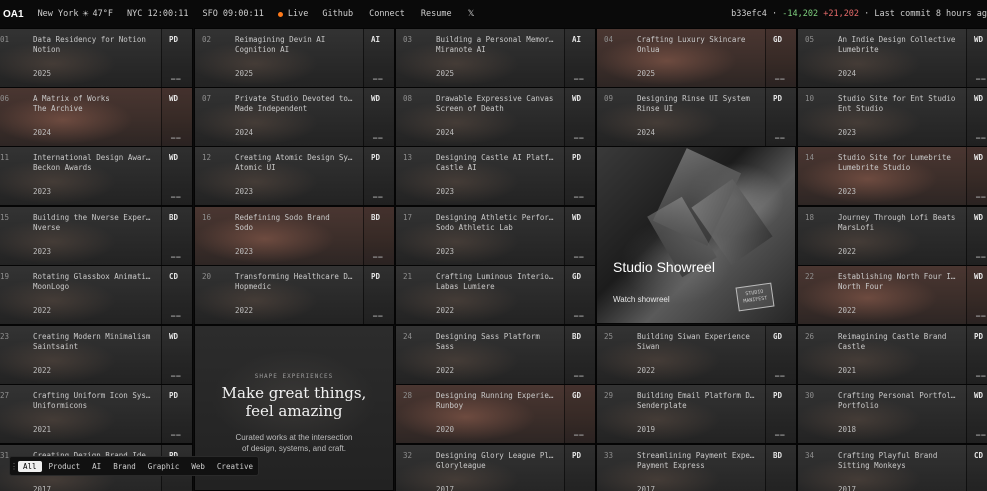 This screenshot has height=491, width=987. I want to click on additions-count: -14,202, so click(800, 14).